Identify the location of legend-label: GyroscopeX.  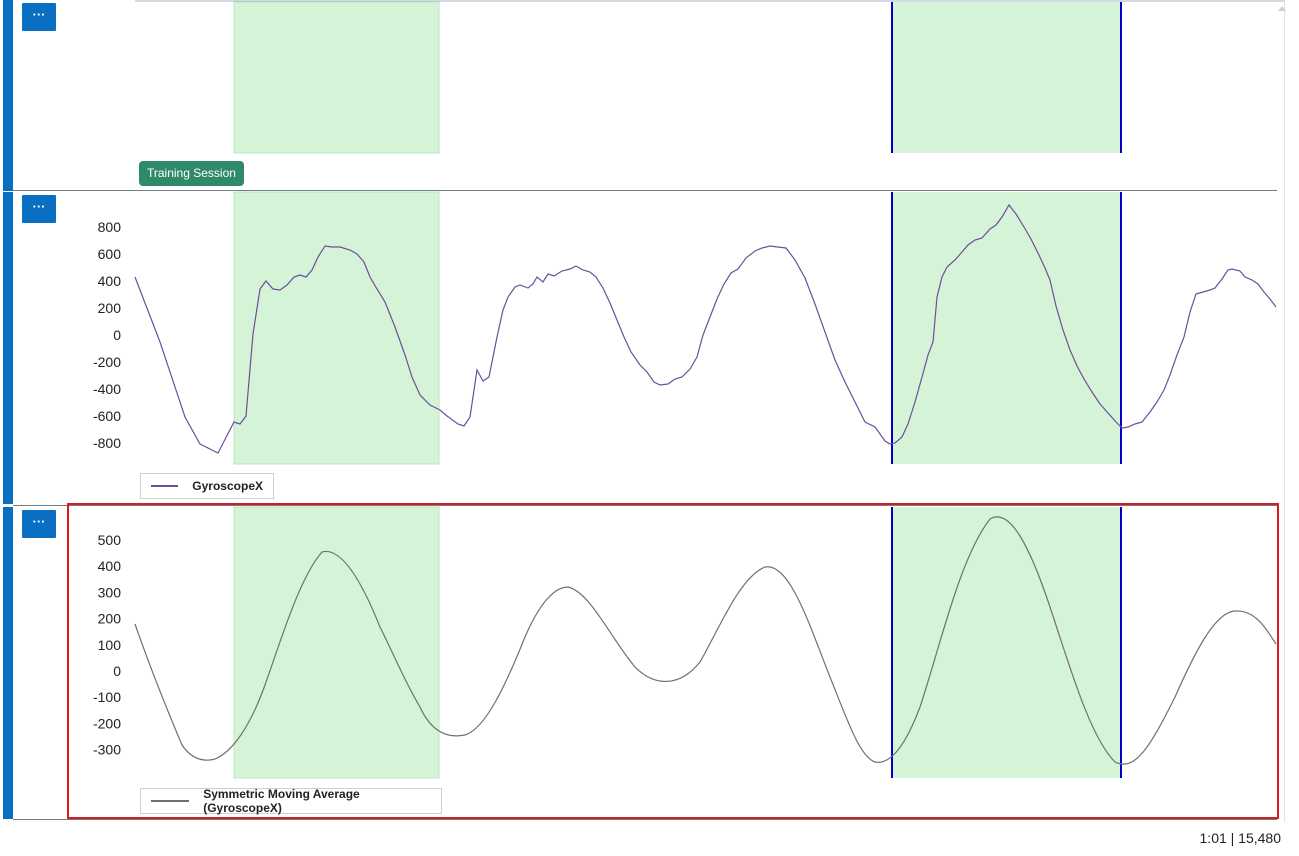
(227, 486).